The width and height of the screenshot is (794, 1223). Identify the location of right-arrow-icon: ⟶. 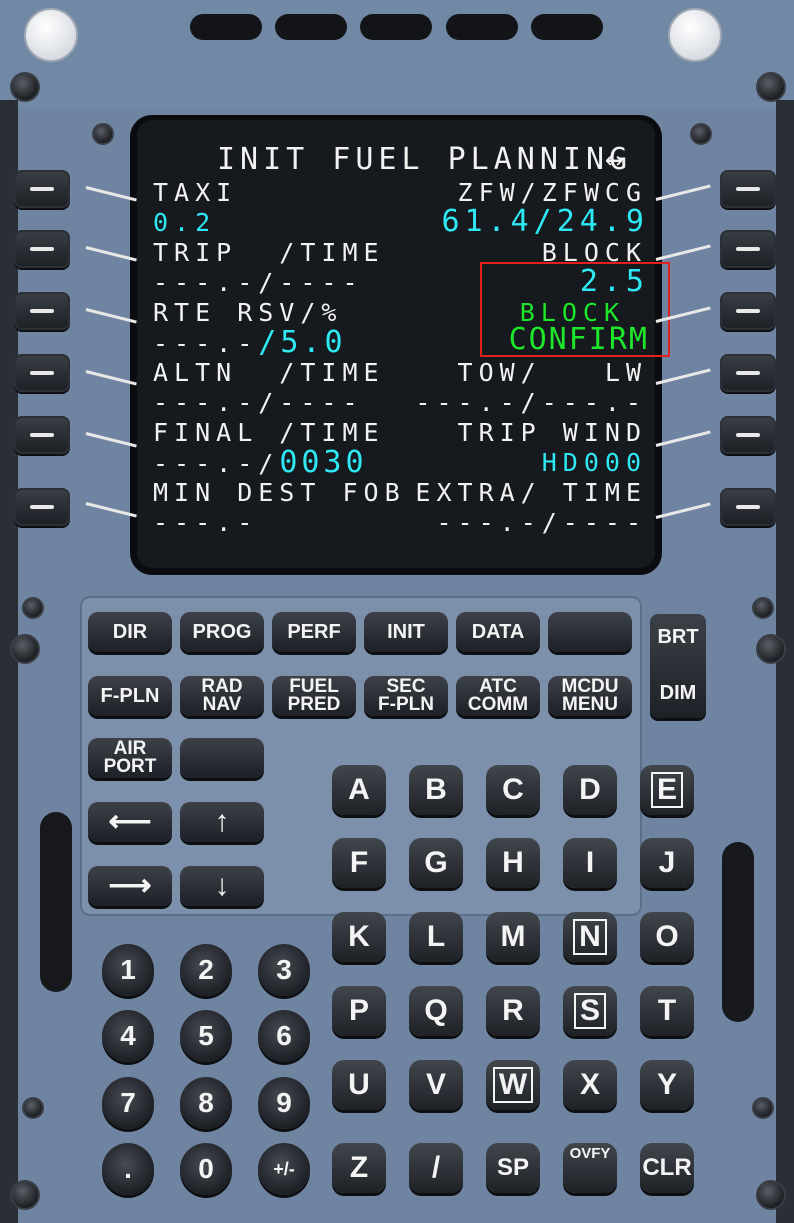
(130, 885).